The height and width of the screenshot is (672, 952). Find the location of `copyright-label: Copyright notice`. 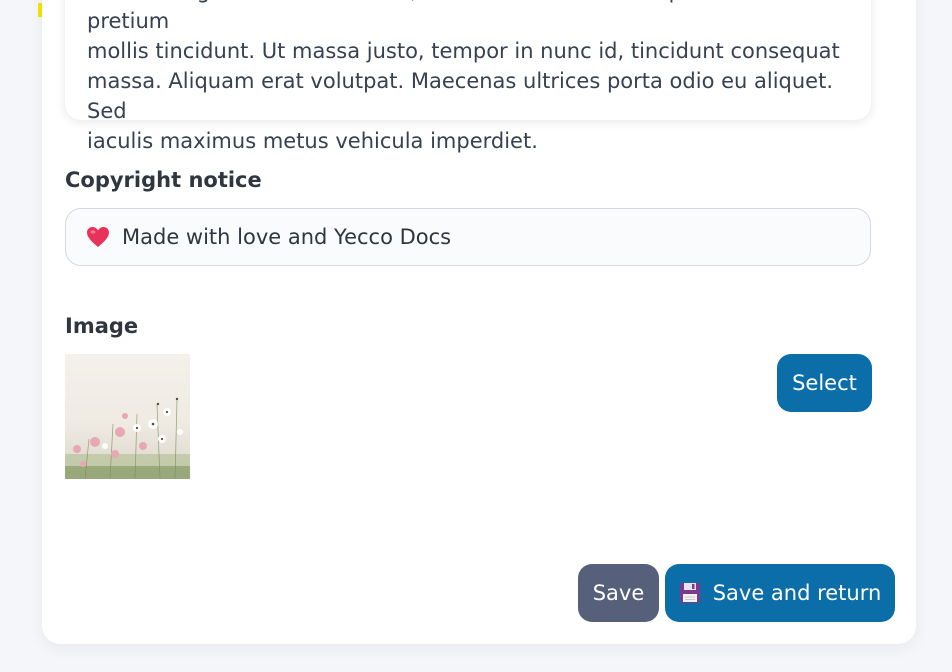

copyright-label: Copyright notice is located at coordinates (163, 180).